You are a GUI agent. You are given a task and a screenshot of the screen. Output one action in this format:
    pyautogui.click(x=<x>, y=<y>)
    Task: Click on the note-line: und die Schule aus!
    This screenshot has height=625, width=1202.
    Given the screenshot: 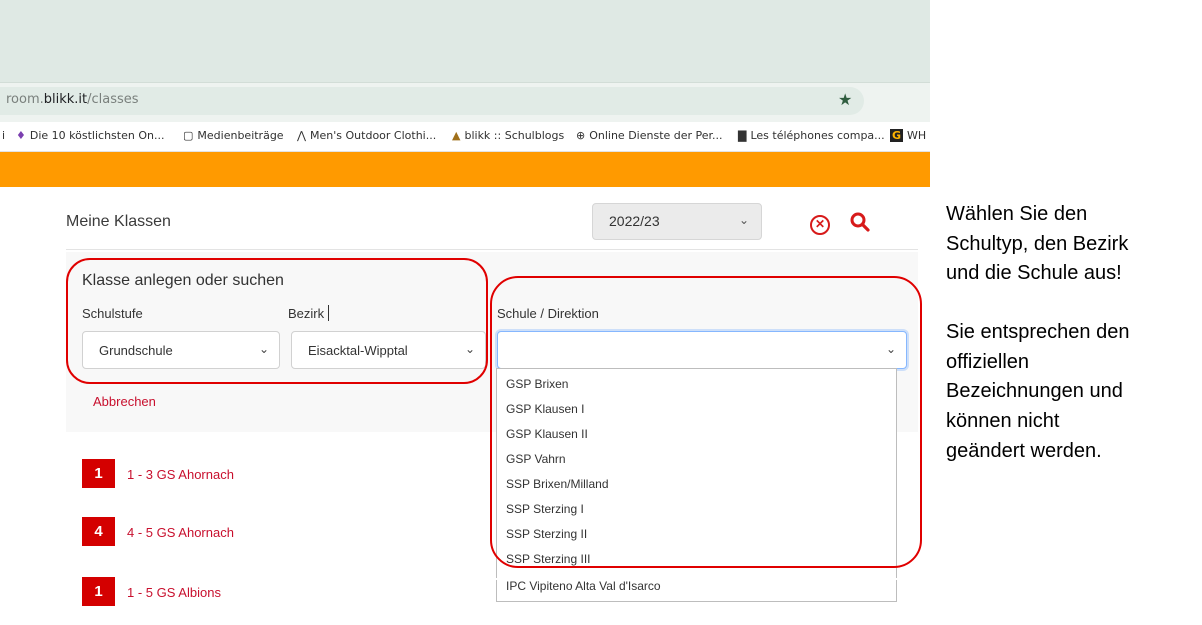 What is the action you would take?
    pyautogui.click(x=1034, y=273)
    